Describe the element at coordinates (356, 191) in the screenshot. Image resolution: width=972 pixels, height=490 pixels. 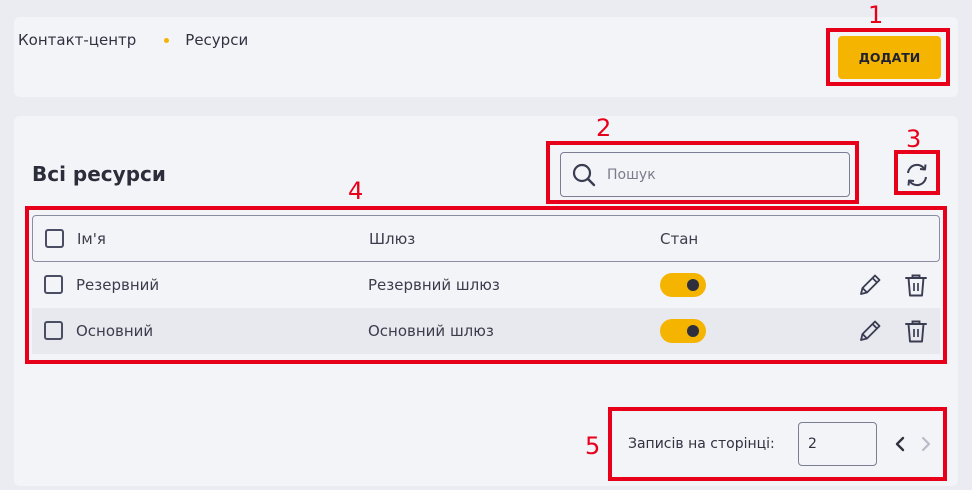
I see `annotation-label-4: 4` at that location.